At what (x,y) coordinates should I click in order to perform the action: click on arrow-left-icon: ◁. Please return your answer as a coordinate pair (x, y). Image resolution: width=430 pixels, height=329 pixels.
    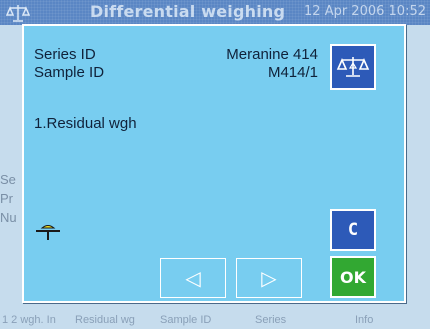
    Looking at the image, I should click on (193, 278).